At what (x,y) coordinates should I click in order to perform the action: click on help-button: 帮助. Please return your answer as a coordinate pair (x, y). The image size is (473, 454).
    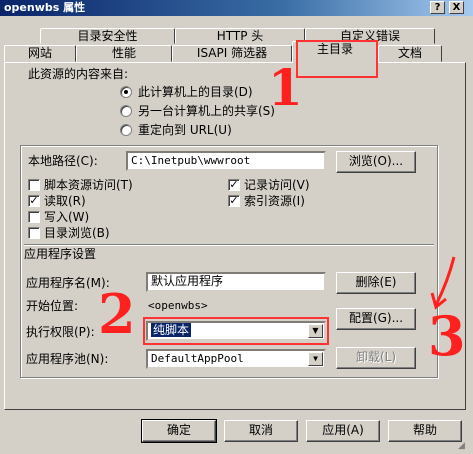
    Looking at the image, I should click on (425, 431).